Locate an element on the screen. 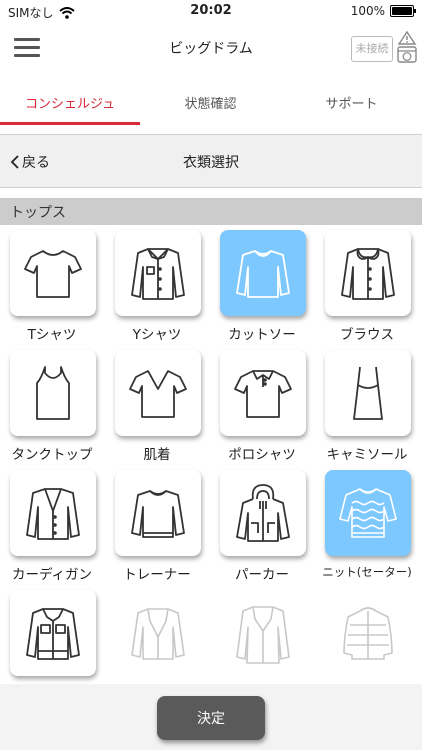  clothing-label: カットソー is located at coordinates (262, 335).